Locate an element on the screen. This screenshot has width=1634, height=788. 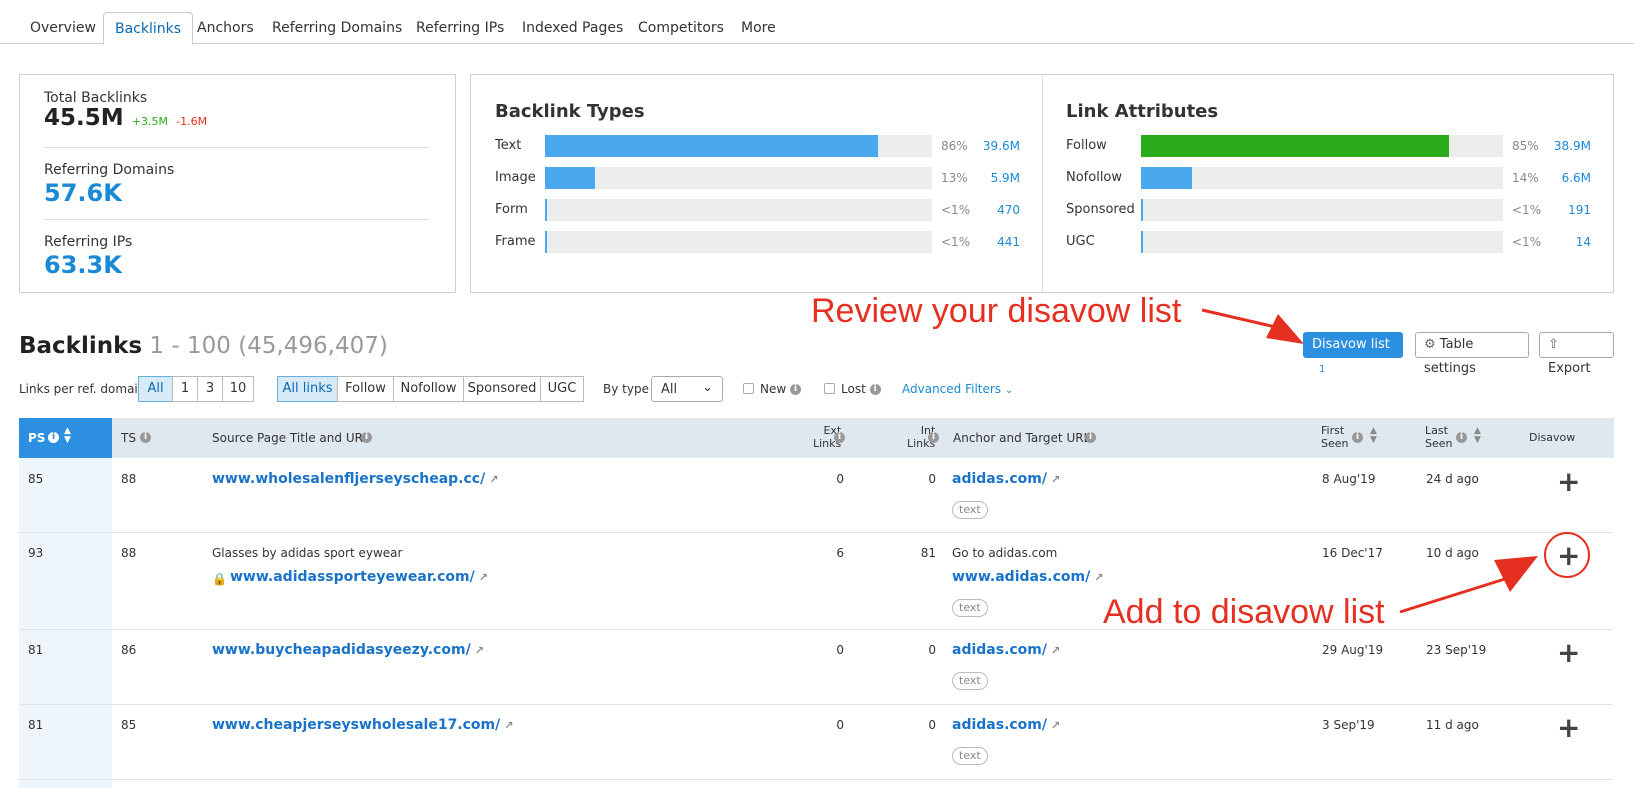
per-domain-option-all: All is located at coordinates (155, 389).